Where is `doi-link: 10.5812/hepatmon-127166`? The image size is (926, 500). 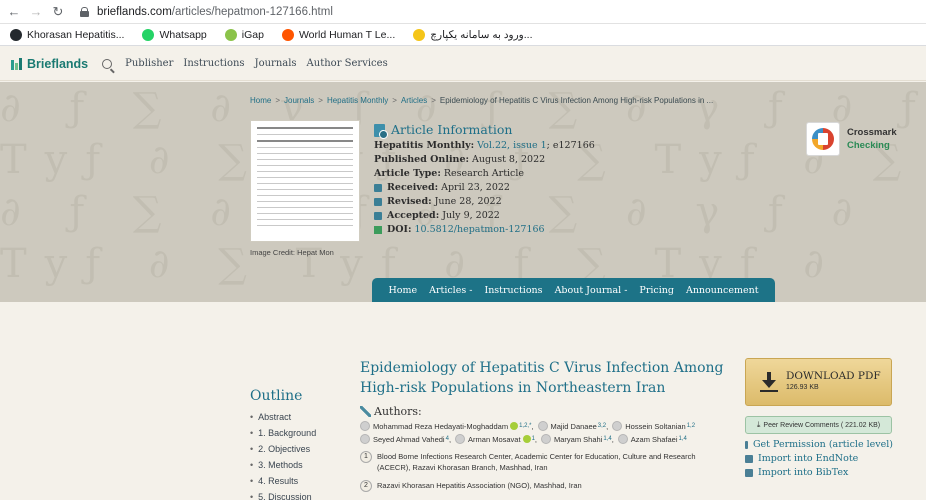
doi-link: 10.5812/hepatmon-127166 is located at coordinates (479, 230).